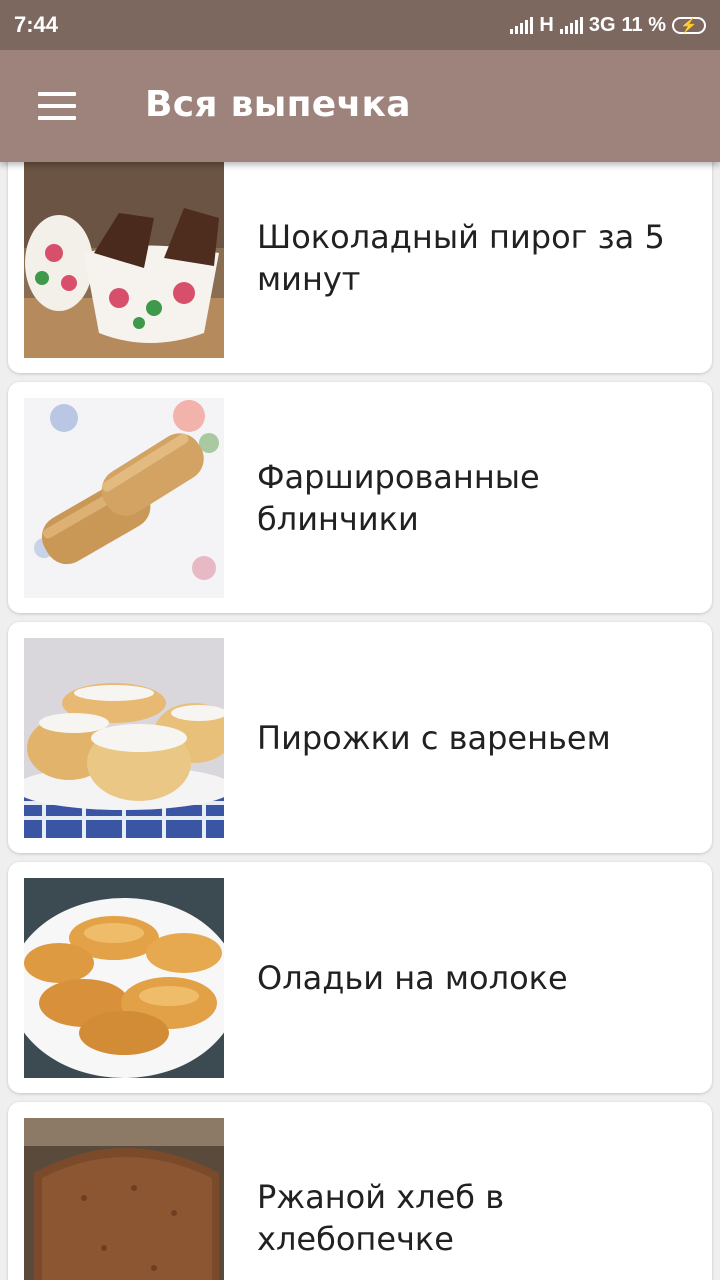 The width and height of the screenshot is (720, 1280). Describe the element at coordinates (124, 260) in the screenshot. I see `recipe-image-chocolate-pie` at that location.